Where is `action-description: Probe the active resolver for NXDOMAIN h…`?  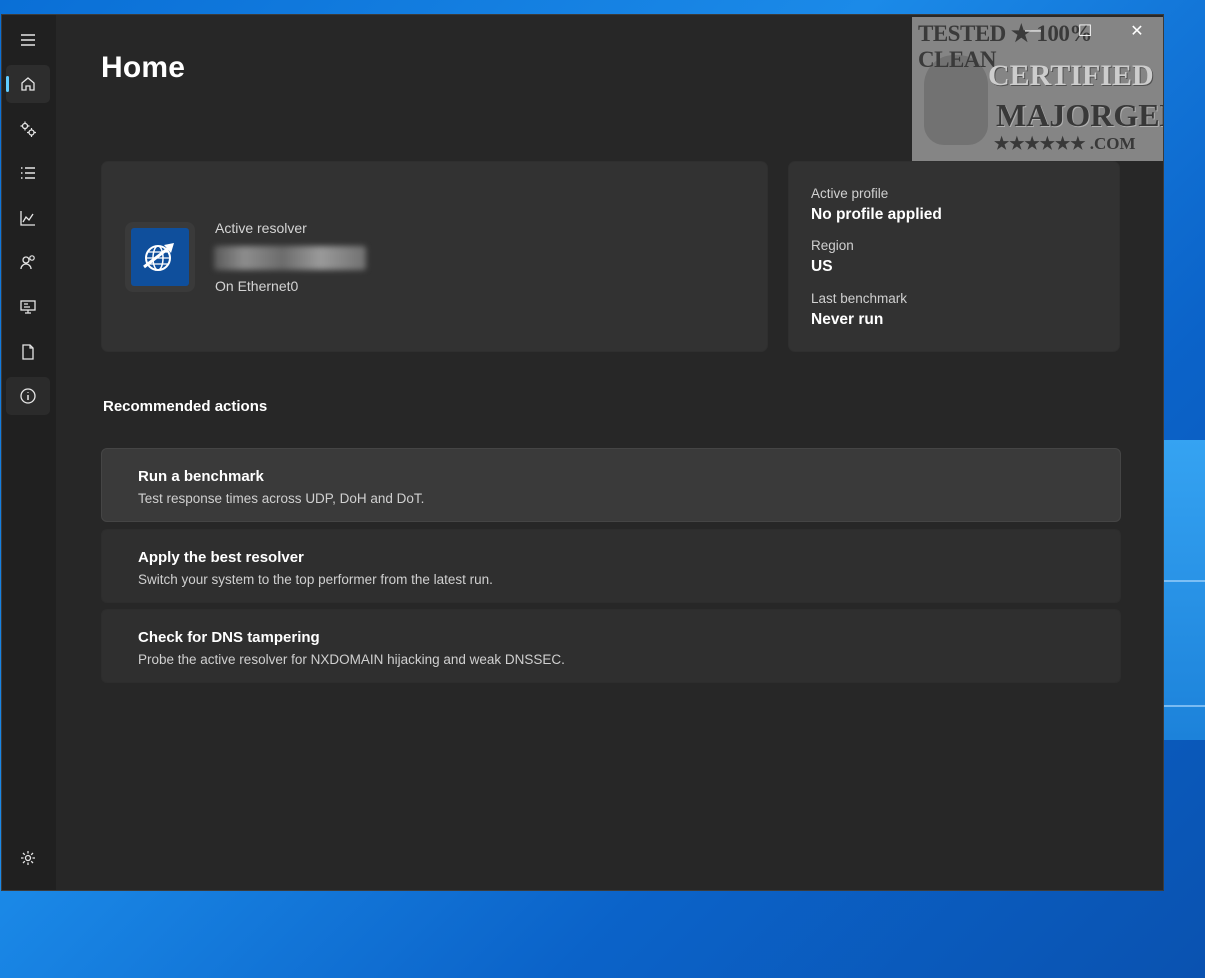 action-description: Probe the active resolver for NXDOMAIN h… is located at coordinates (351, 659).